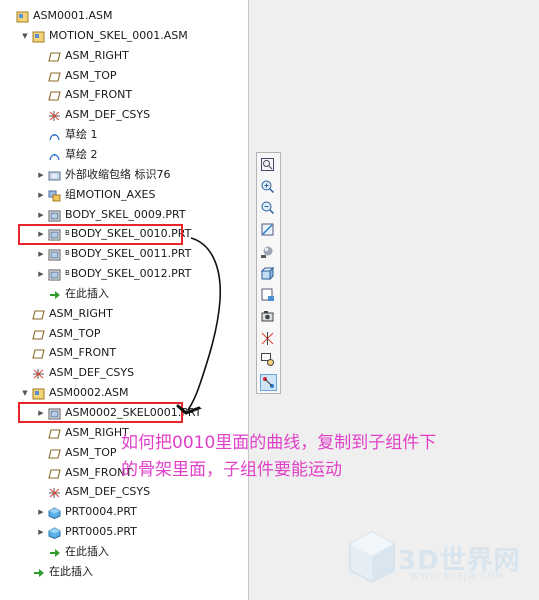 This screenshot has height=600, width=539. What do you see at coordinates (199, 326) in the screenshot?
I see `arrow-annotation` at bounding box center [199, 326].